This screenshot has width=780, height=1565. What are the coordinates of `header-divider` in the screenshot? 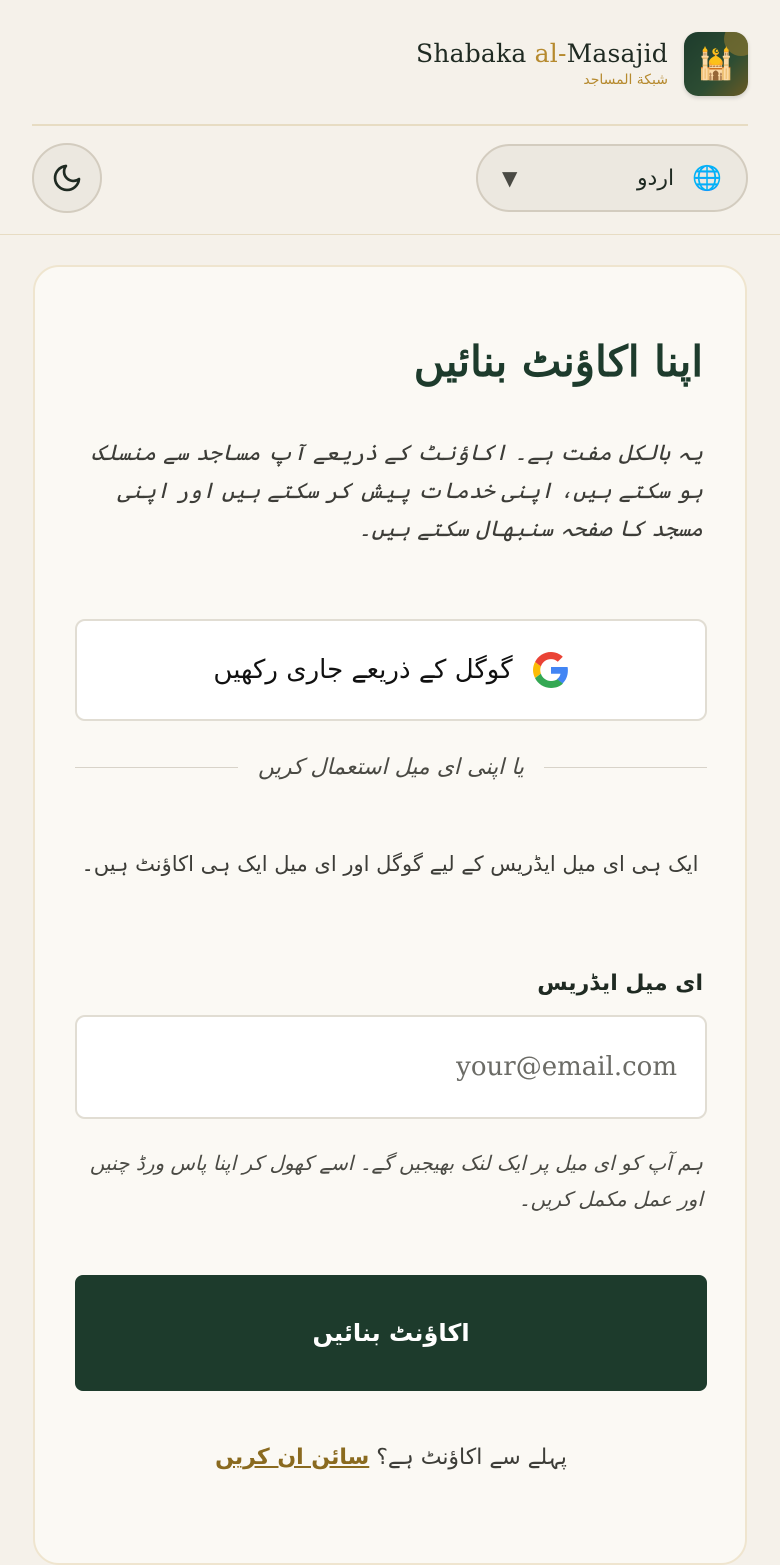 It's located at (390, 125).